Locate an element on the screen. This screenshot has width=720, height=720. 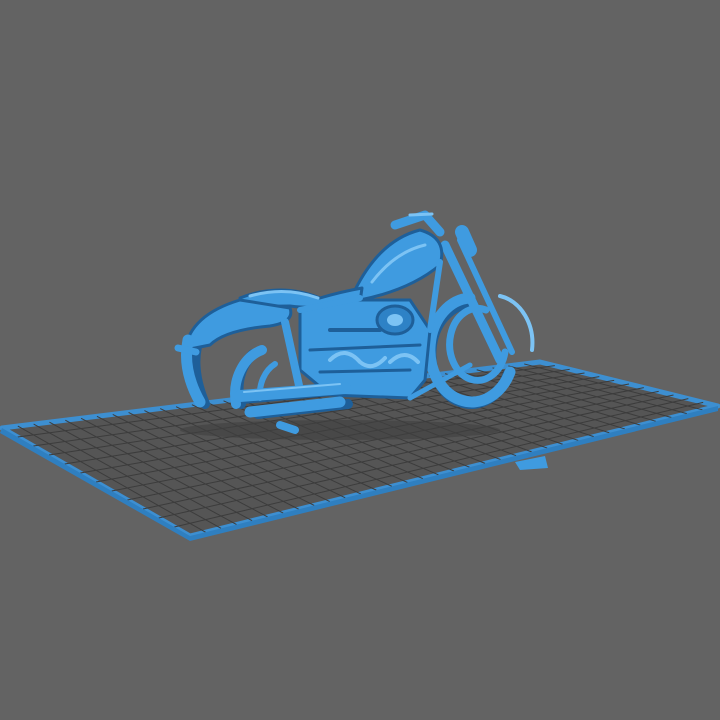
model-shadow is located at coordinates (340, 430).